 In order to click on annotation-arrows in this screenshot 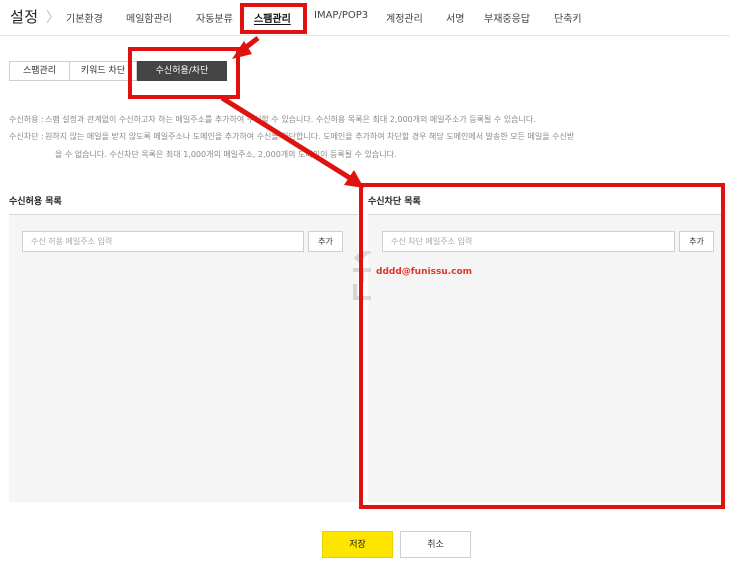, I will do `click(292, 112)`.